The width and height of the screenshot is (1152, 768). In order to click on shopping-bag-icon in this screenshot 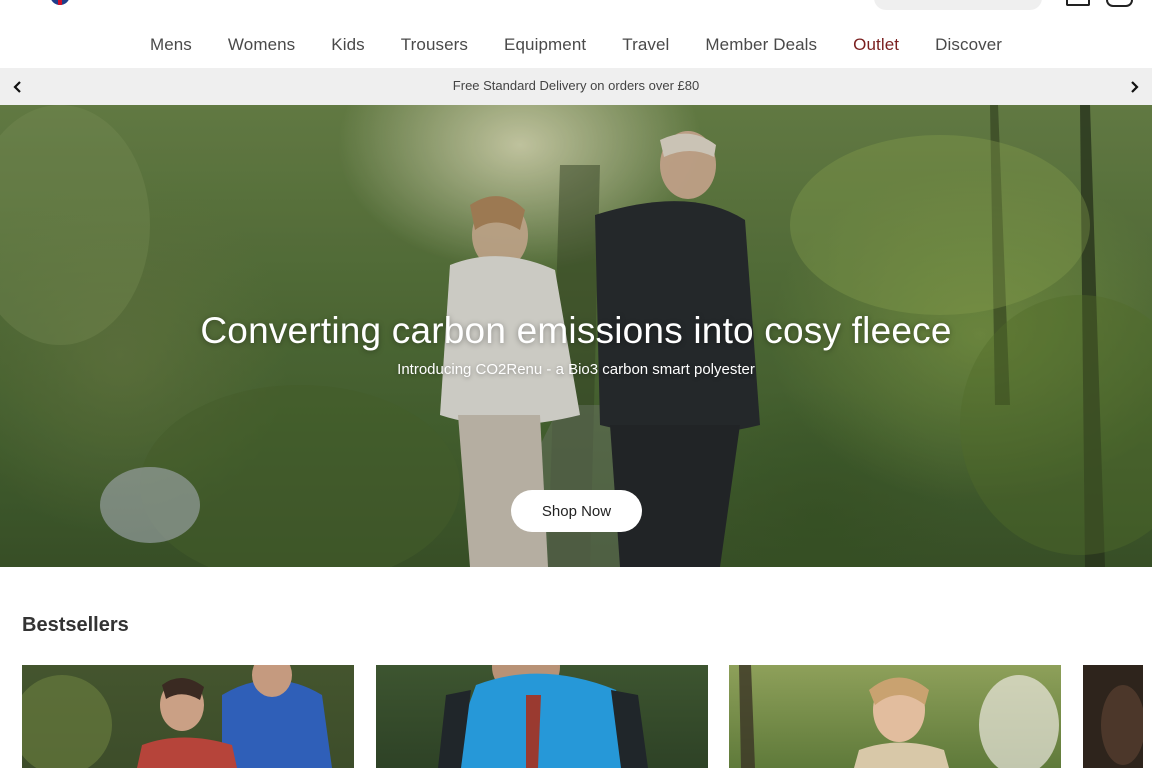, I will do `click(1119, 3)`.